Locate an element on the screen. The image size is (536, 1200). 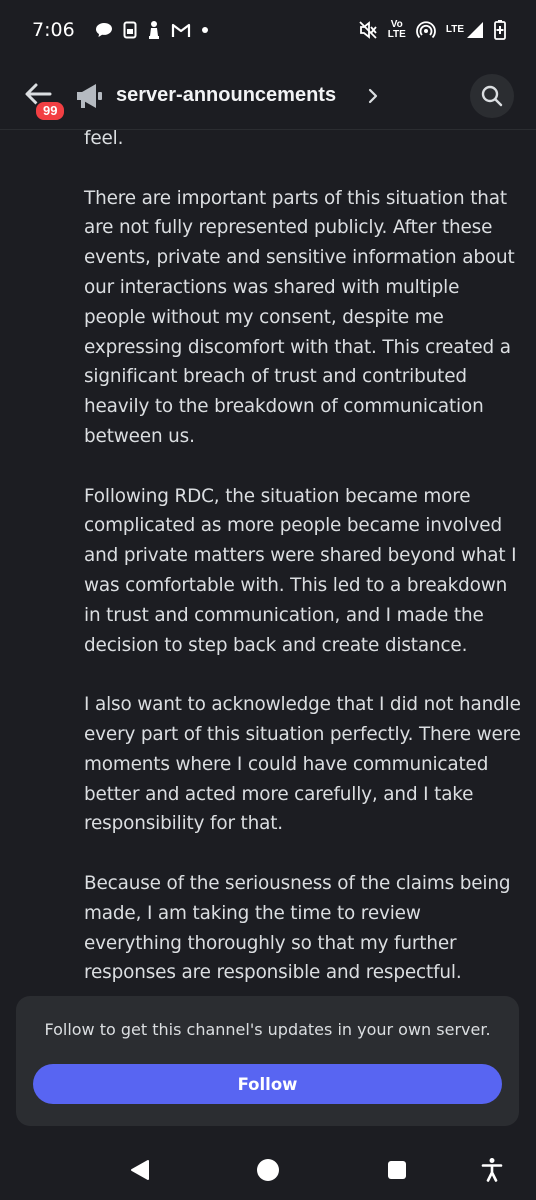
volte-bottom-label: LTE is located at coordinates (396, 34).